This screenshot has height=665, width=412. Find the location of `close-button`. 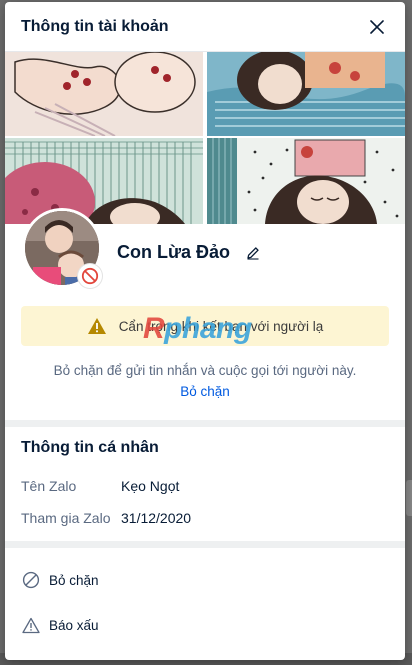

close-button is located at coordinates (377, 27).